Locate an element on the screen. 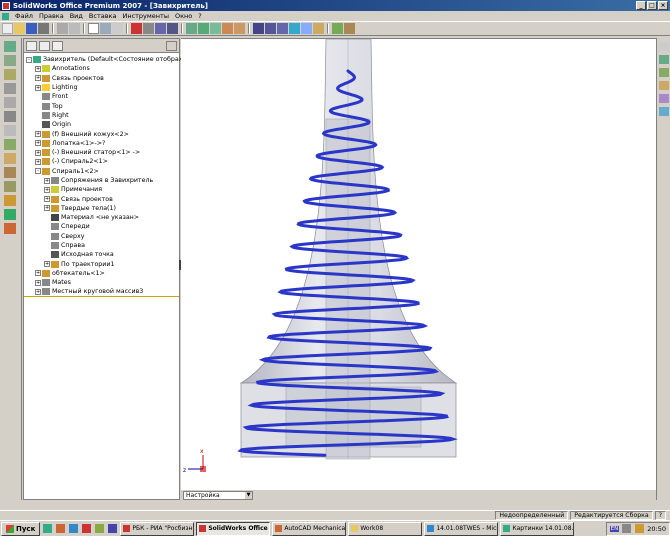 Image resolution: width=670 pixels, height=536 pixels. fillet-icon is located at coordinates (10, 228).